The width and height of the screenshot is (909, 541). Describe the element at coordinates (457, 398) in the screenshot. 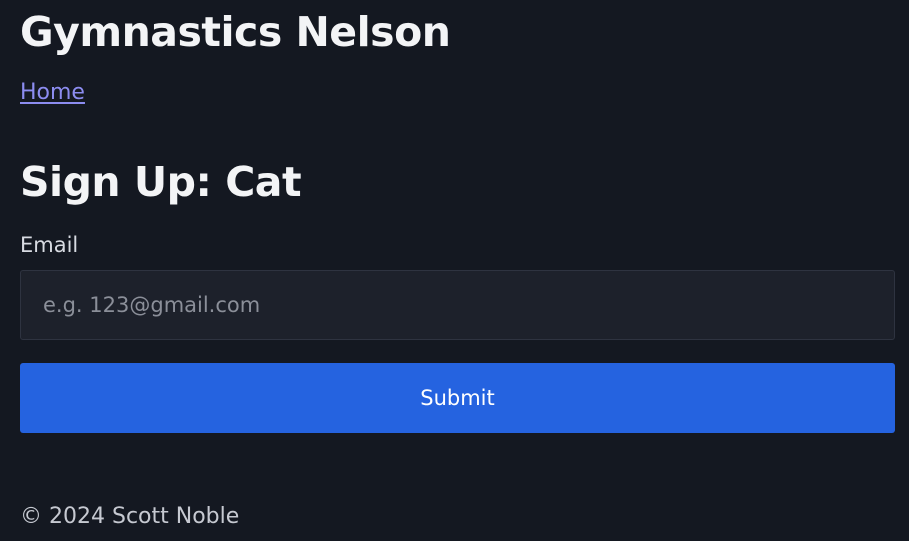

I see `submit-button: Submit` at that location.